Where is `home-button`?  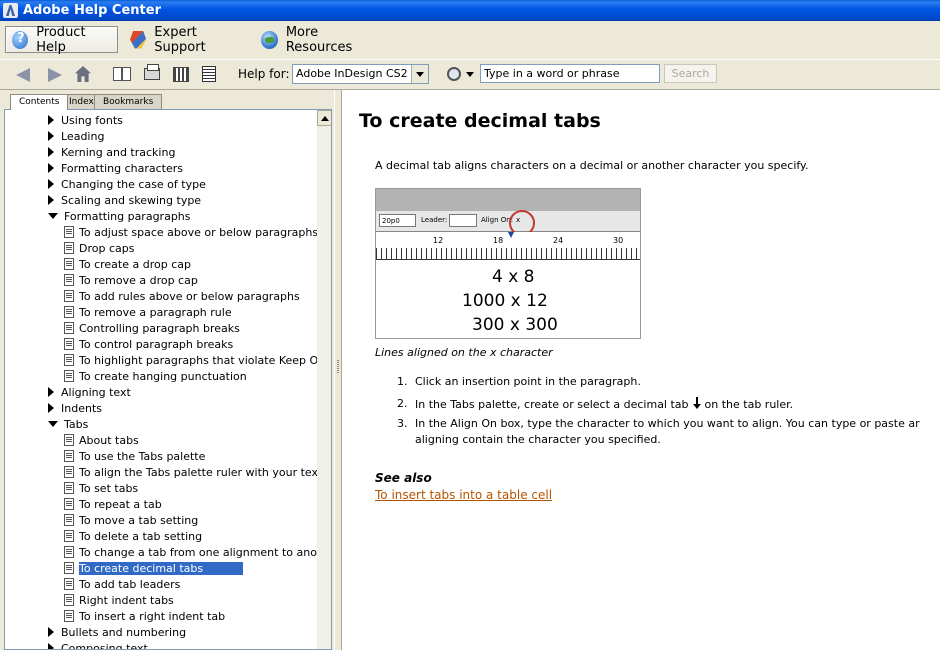 home-button is located at coordinates (83, 74).